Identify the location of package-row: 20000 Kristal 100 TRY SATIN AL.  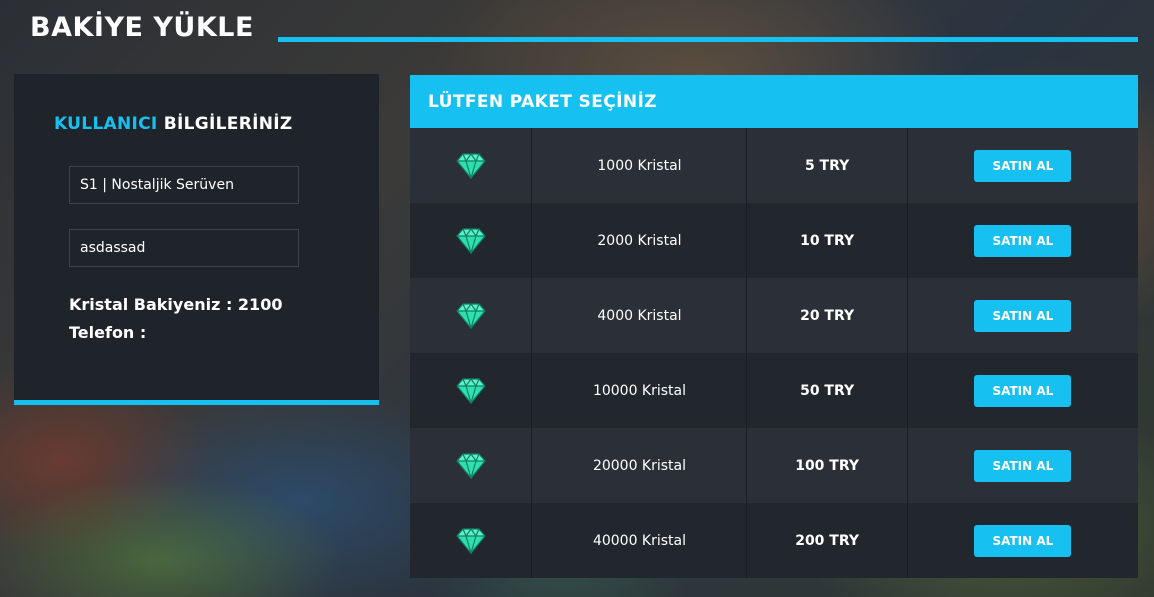
(774, 465).